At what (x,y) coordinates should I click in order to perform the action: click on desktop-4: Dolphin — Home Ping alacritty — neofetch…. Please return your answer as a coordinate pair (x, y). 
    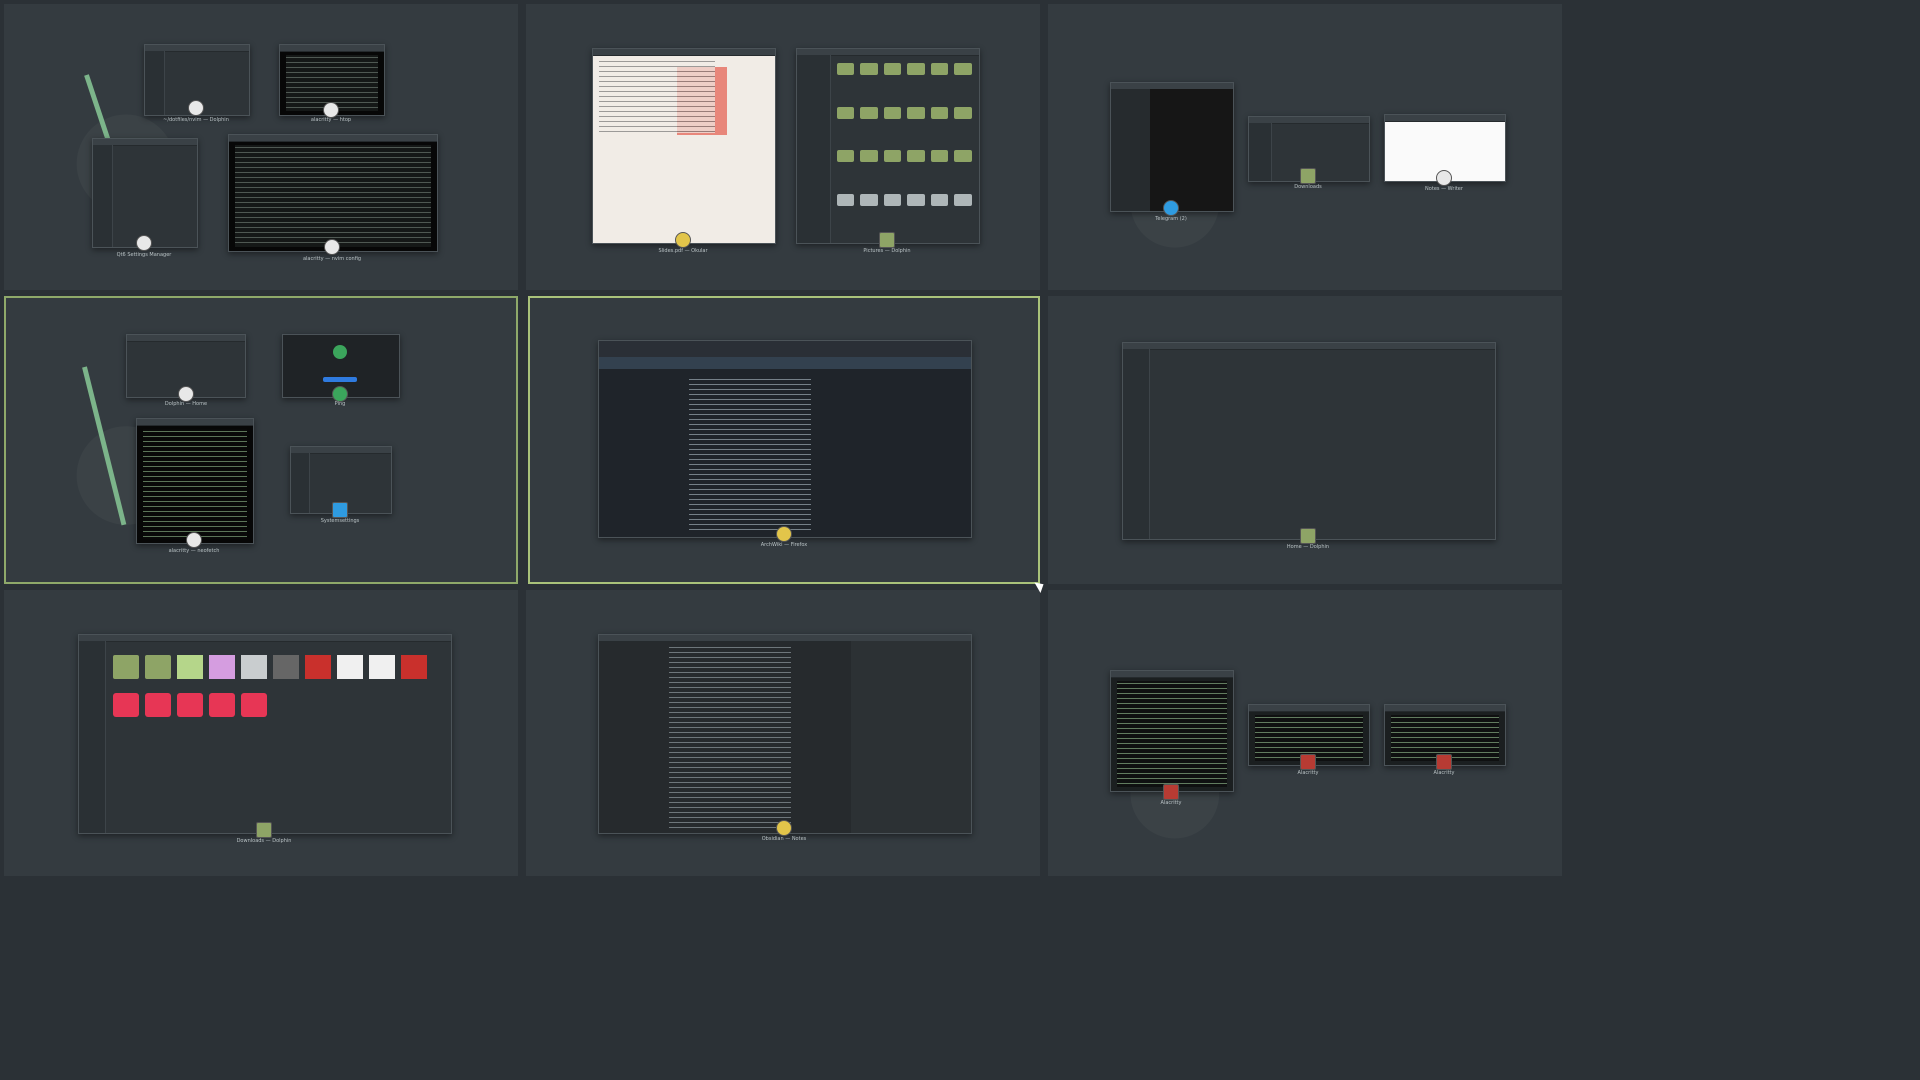
    Looking at the image, I should click on (261, 440).